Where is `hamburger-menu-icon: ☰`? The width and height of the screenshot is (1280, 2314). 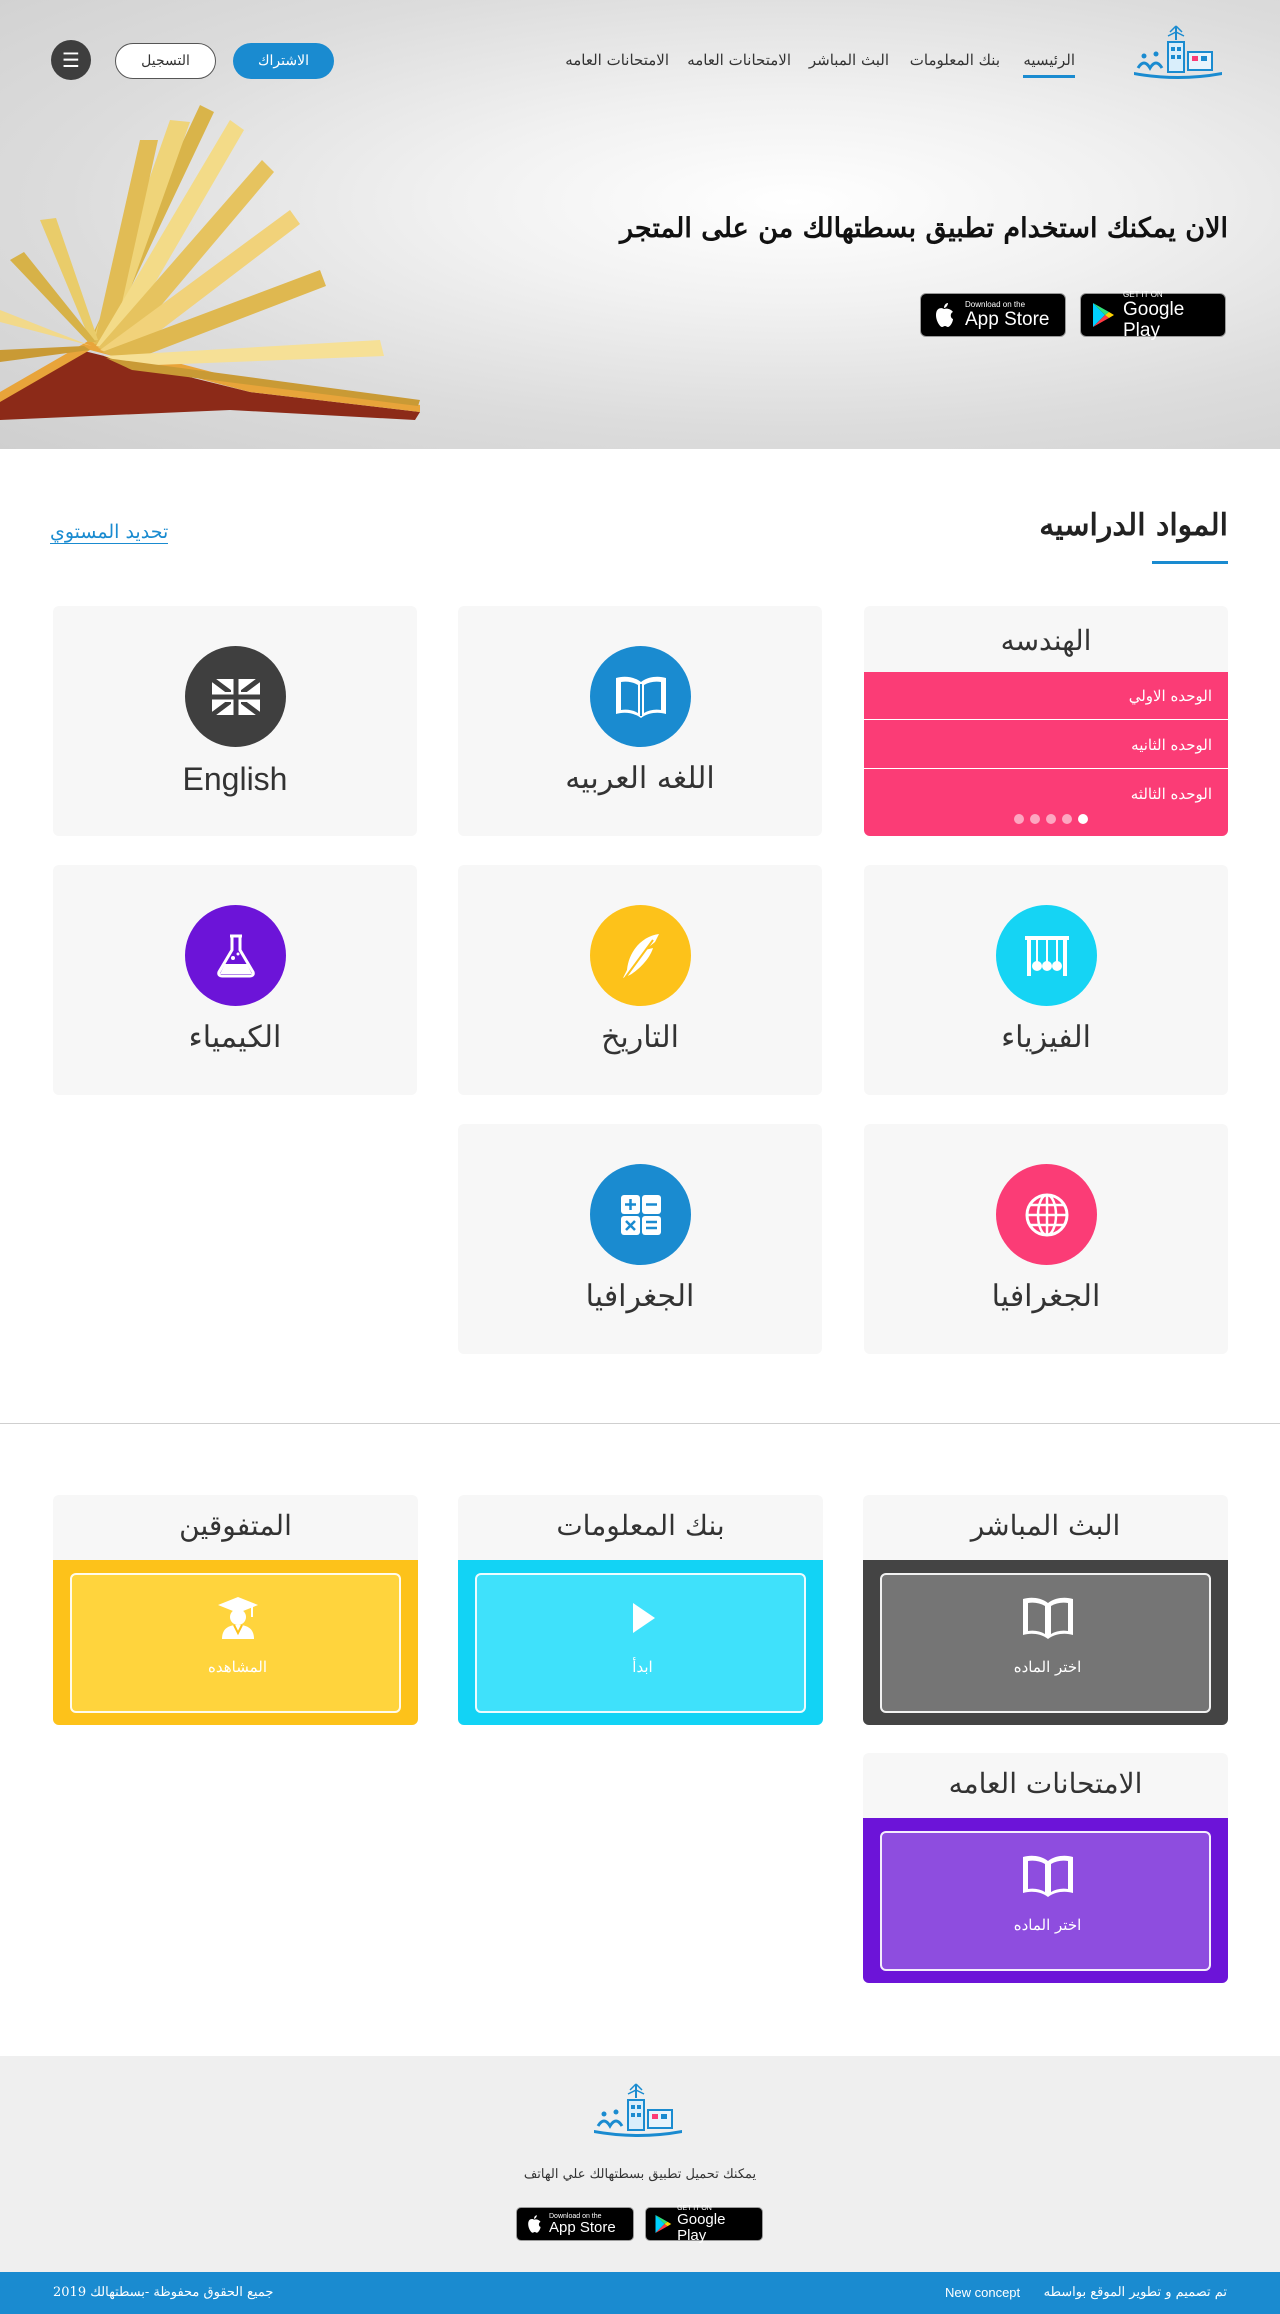 hamburger-menu-icon: ☰ is located at coordinates (71, 60).